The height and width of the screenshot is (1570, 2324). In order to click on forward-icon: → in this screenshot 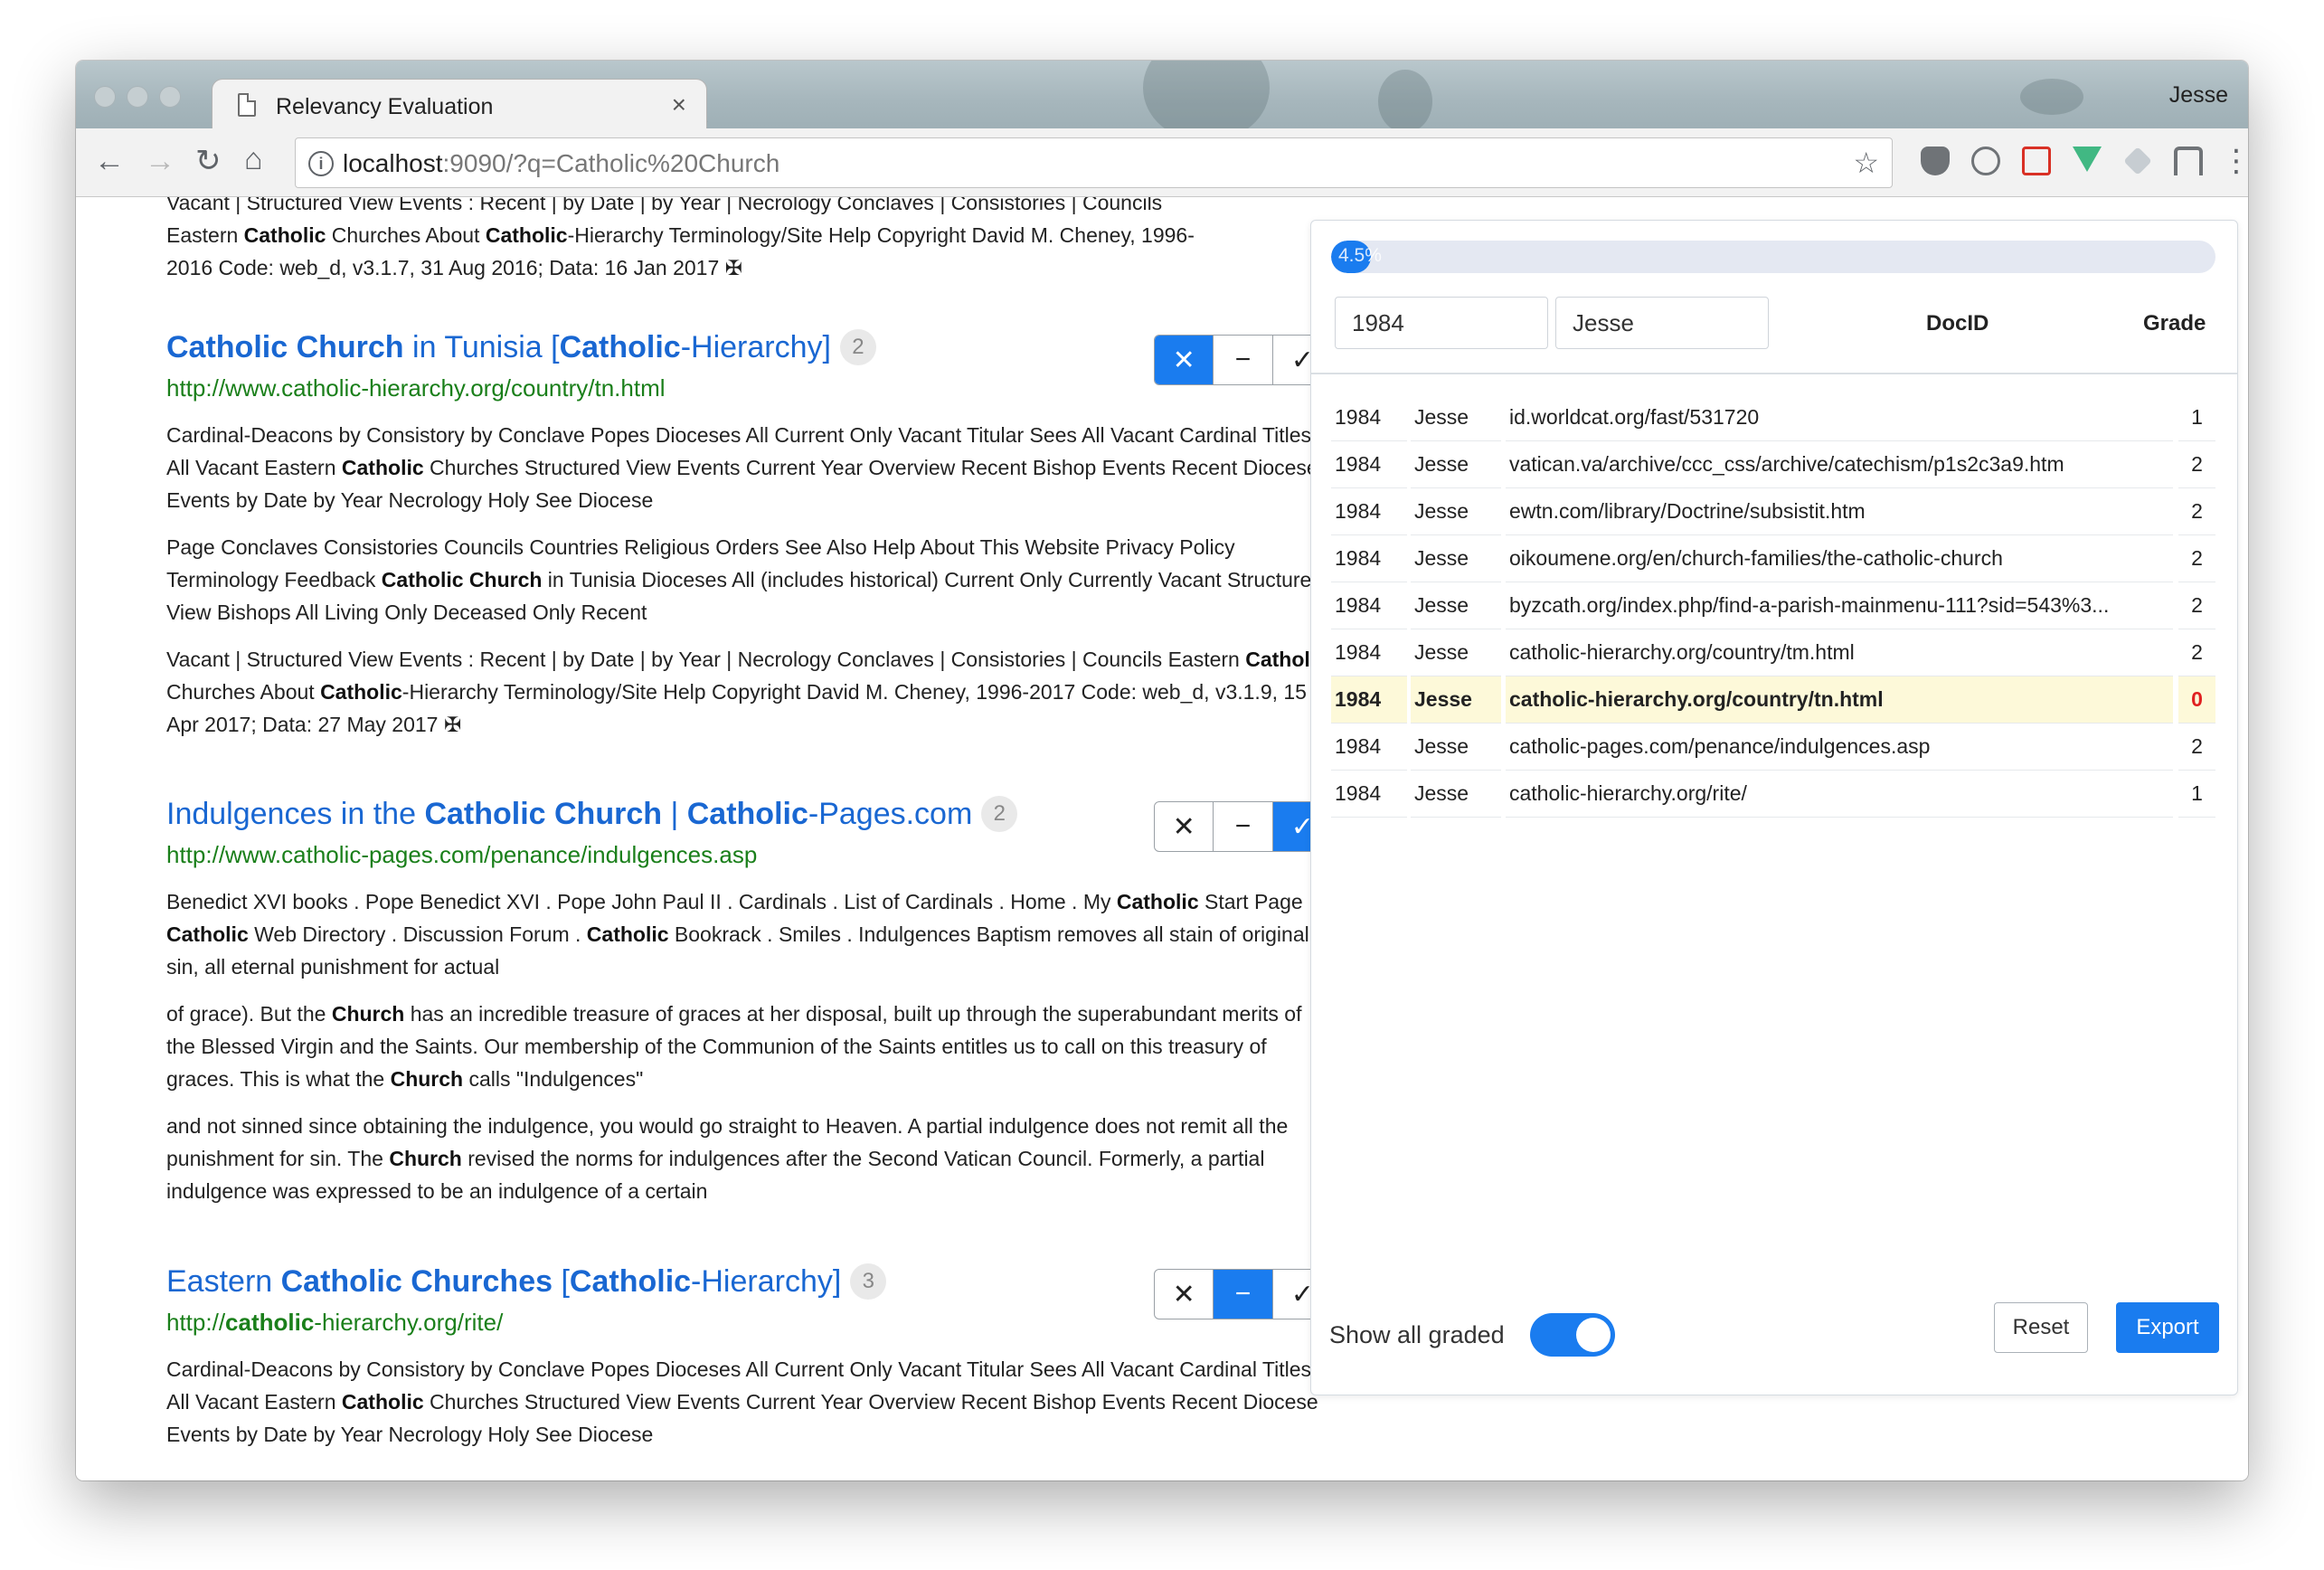, I will do `click(160, 161)`.